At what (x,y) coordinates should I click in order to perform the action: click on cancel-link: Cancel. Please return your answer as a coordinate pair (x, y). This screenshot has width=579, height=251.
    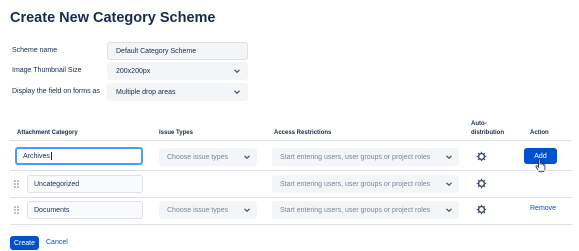
    Looking at the image, I should click on (57, 242).